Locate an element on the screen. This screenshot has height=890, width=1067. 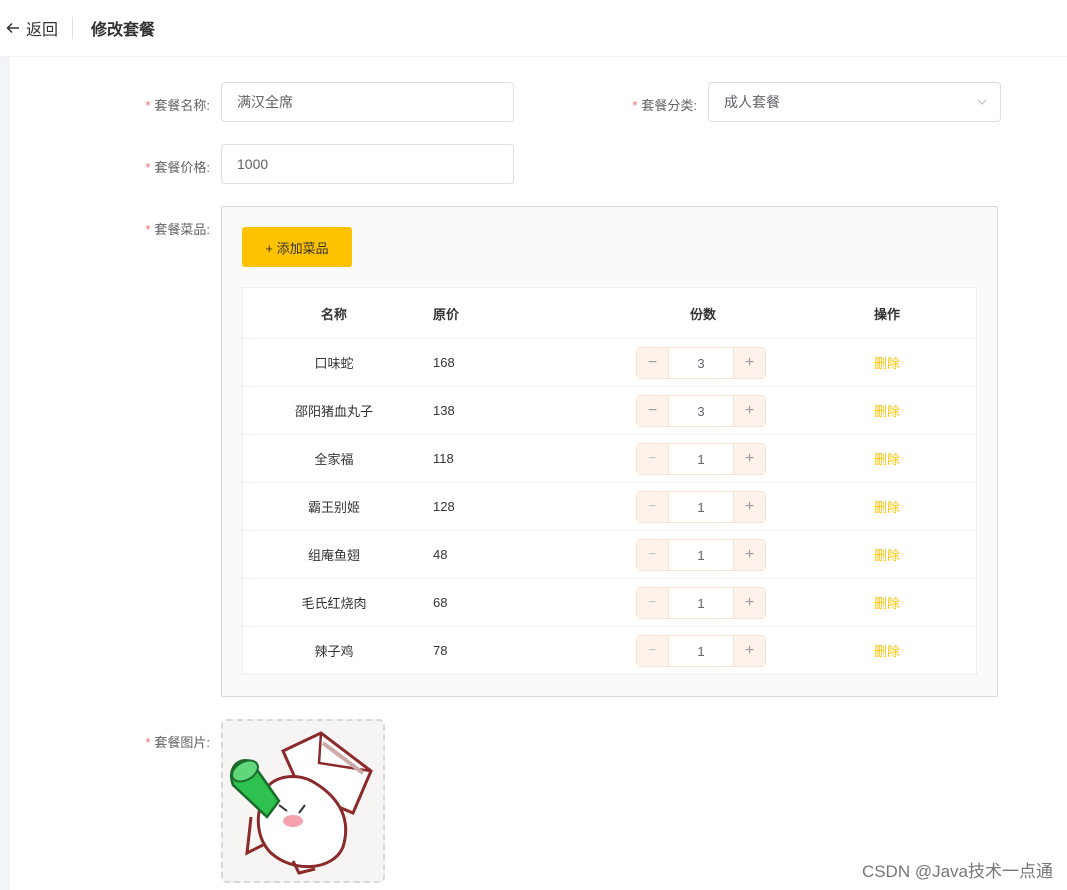
dish-price: 118 is located at coordinates (443, 458).